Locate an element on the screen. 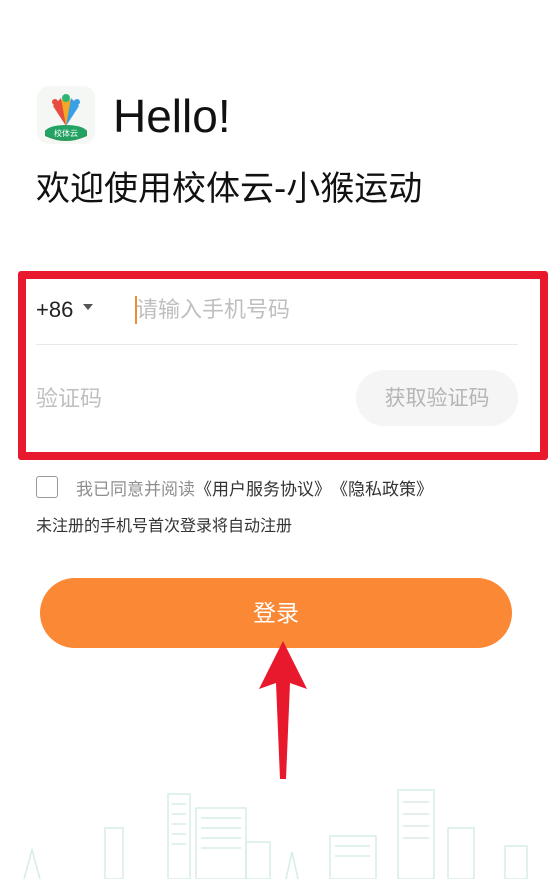 This screenshot has height=879, width=554. auto-register-notice: 未注册的手机号首次登录将自动注册 is located at coordinates (164, 525).